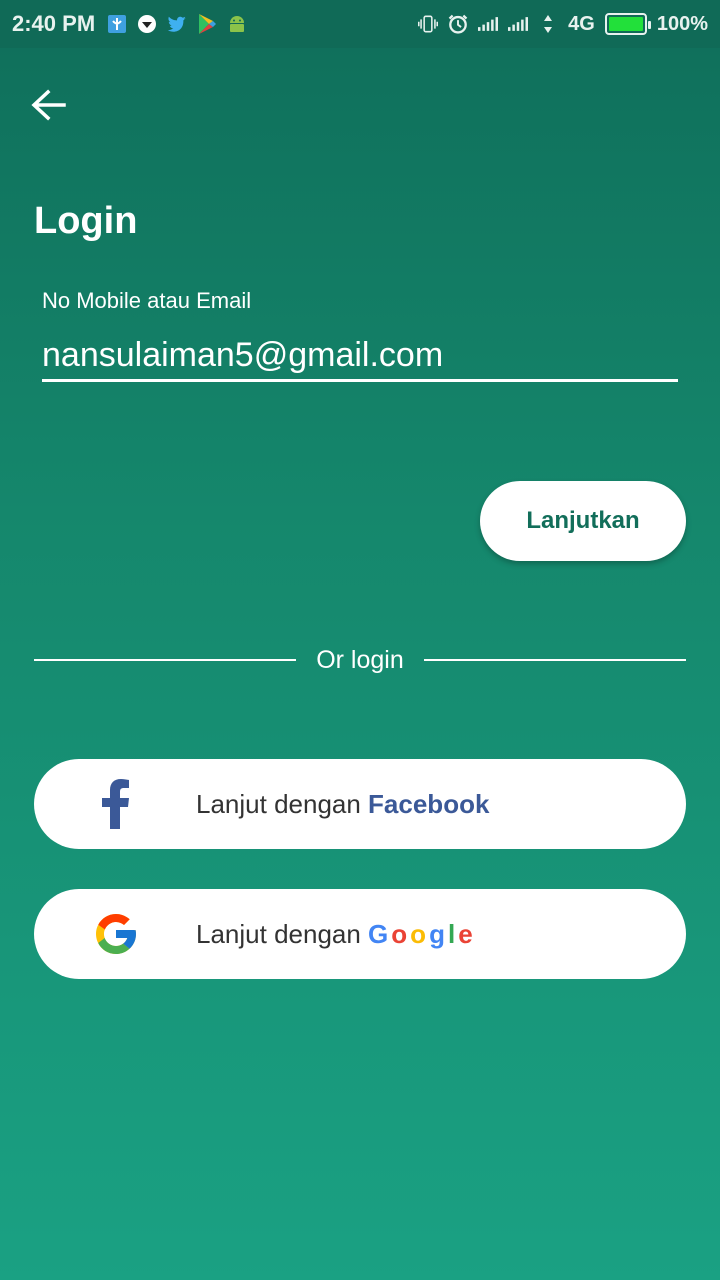  What do you see at coordinates (147, 300) in the screenshot?
I see `email-field-label: No Mobile atau Email` at bounding box center [147, 300].